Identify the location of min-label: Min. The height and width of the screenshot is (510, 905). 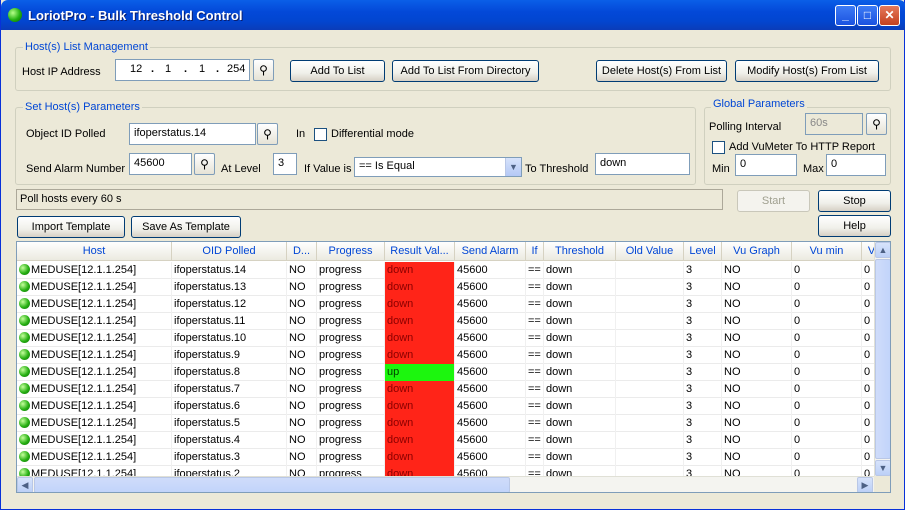
(721, 169).